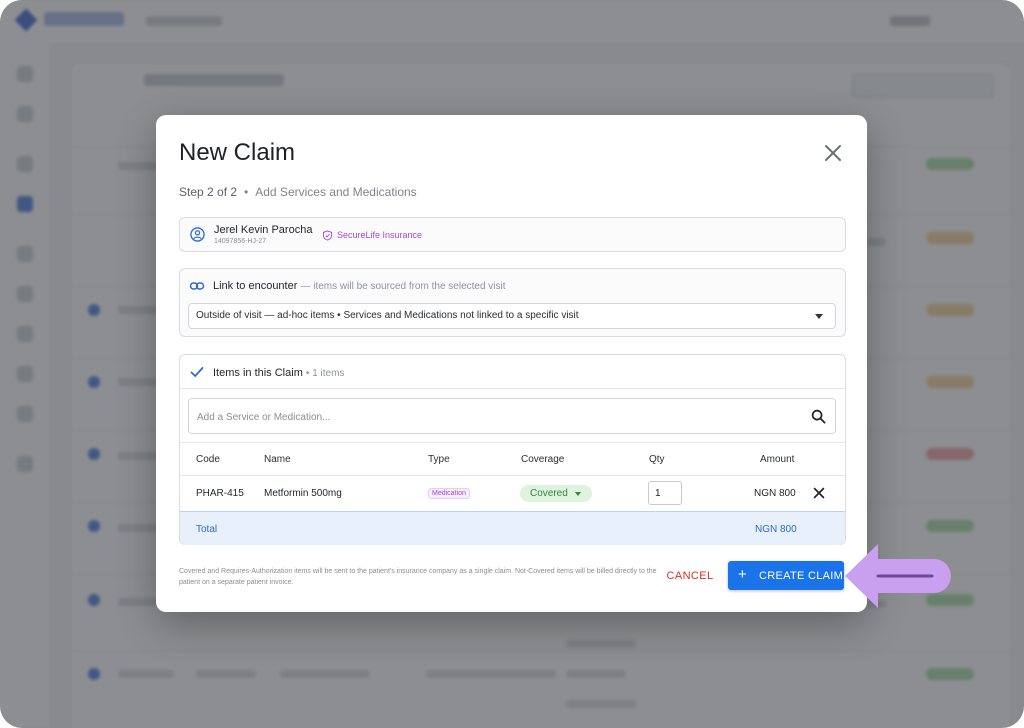 The width and height of the screenshot is (1024, 728). What do you see at coordinates (197, 286) in the screenshot?
I see `link-icon` at bounding box center [197, 286].